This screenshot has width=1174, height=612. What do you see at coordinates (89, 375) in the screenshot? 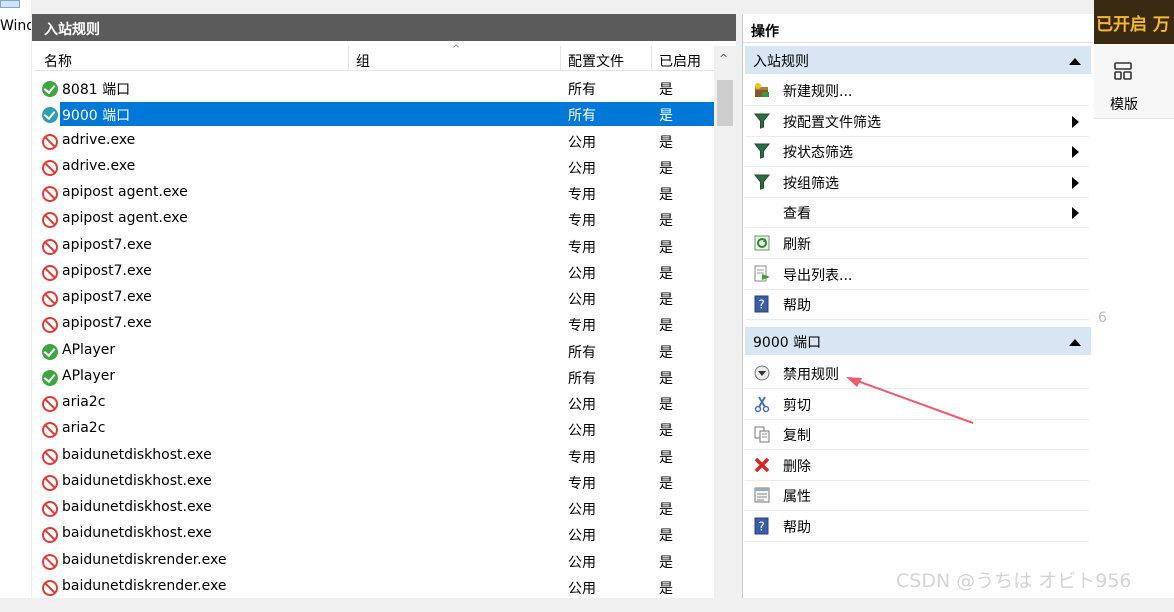
I see `rule-name: APlayer` at bounding box center [89, 375].